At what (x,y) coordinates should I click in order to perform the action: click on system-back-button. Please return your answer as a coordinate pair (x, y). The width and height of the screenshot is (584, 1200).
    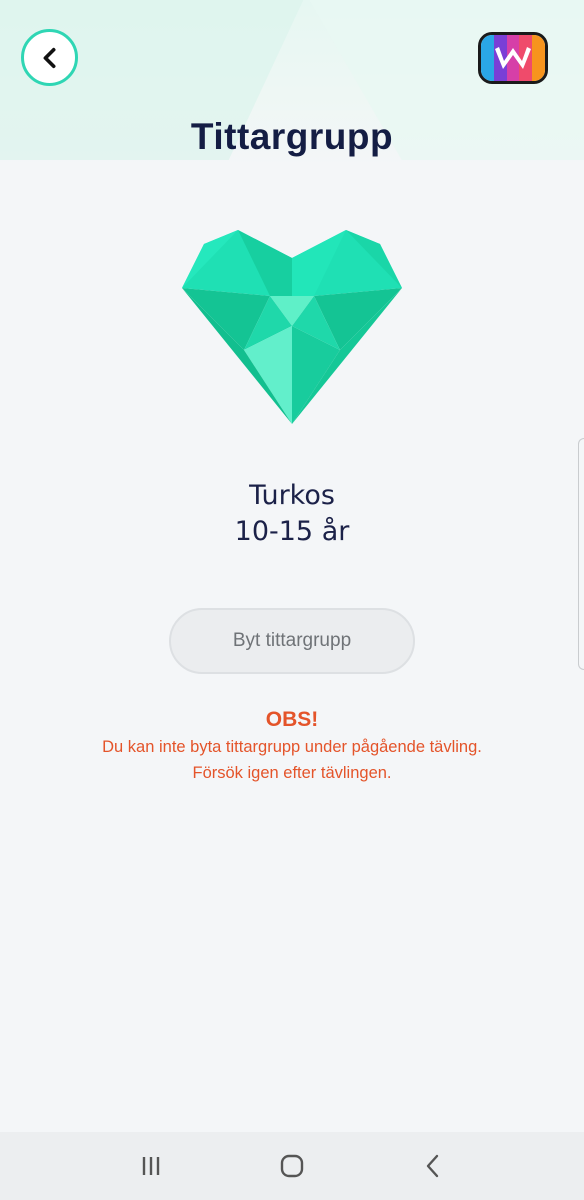
    Looking at the image, I should click on (433, 1166).